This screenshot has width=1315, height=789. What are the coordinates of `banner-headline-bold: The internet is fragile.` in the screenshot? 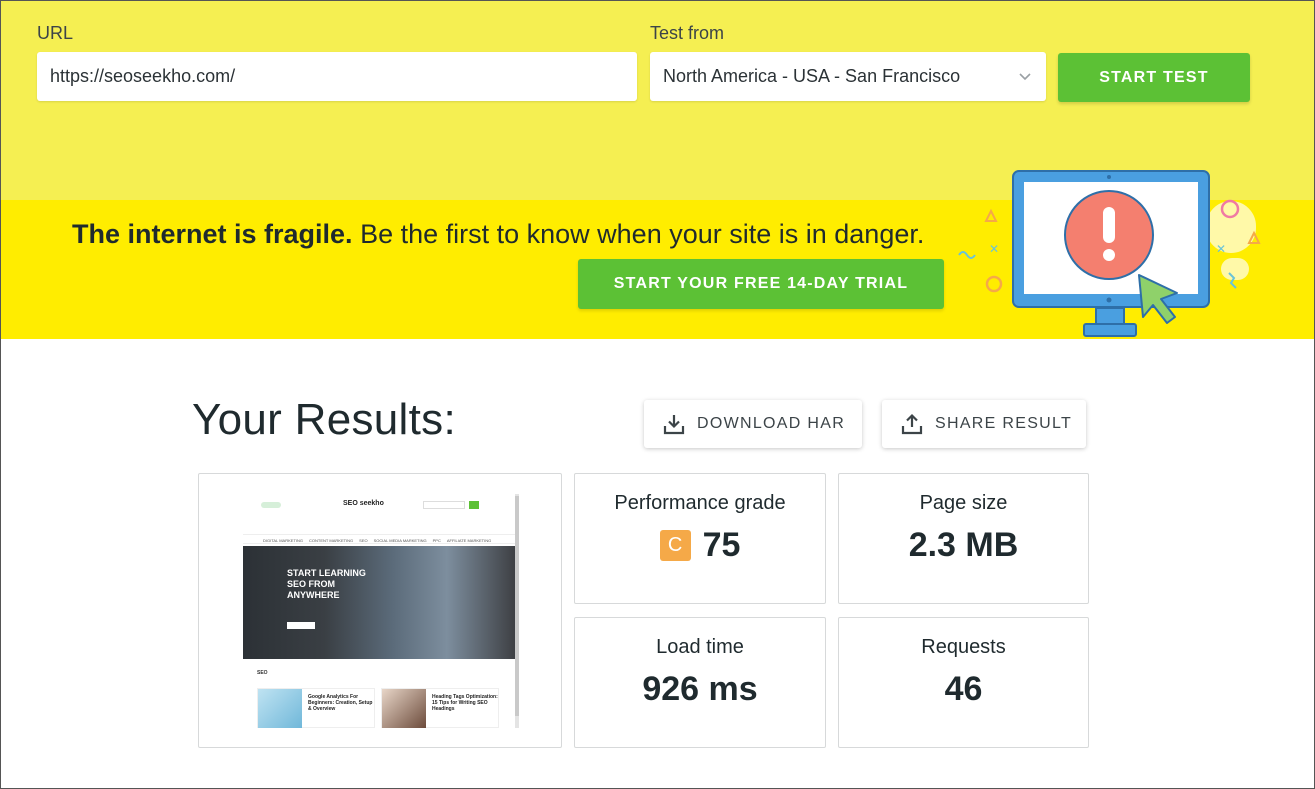 It's located at (212, 234).